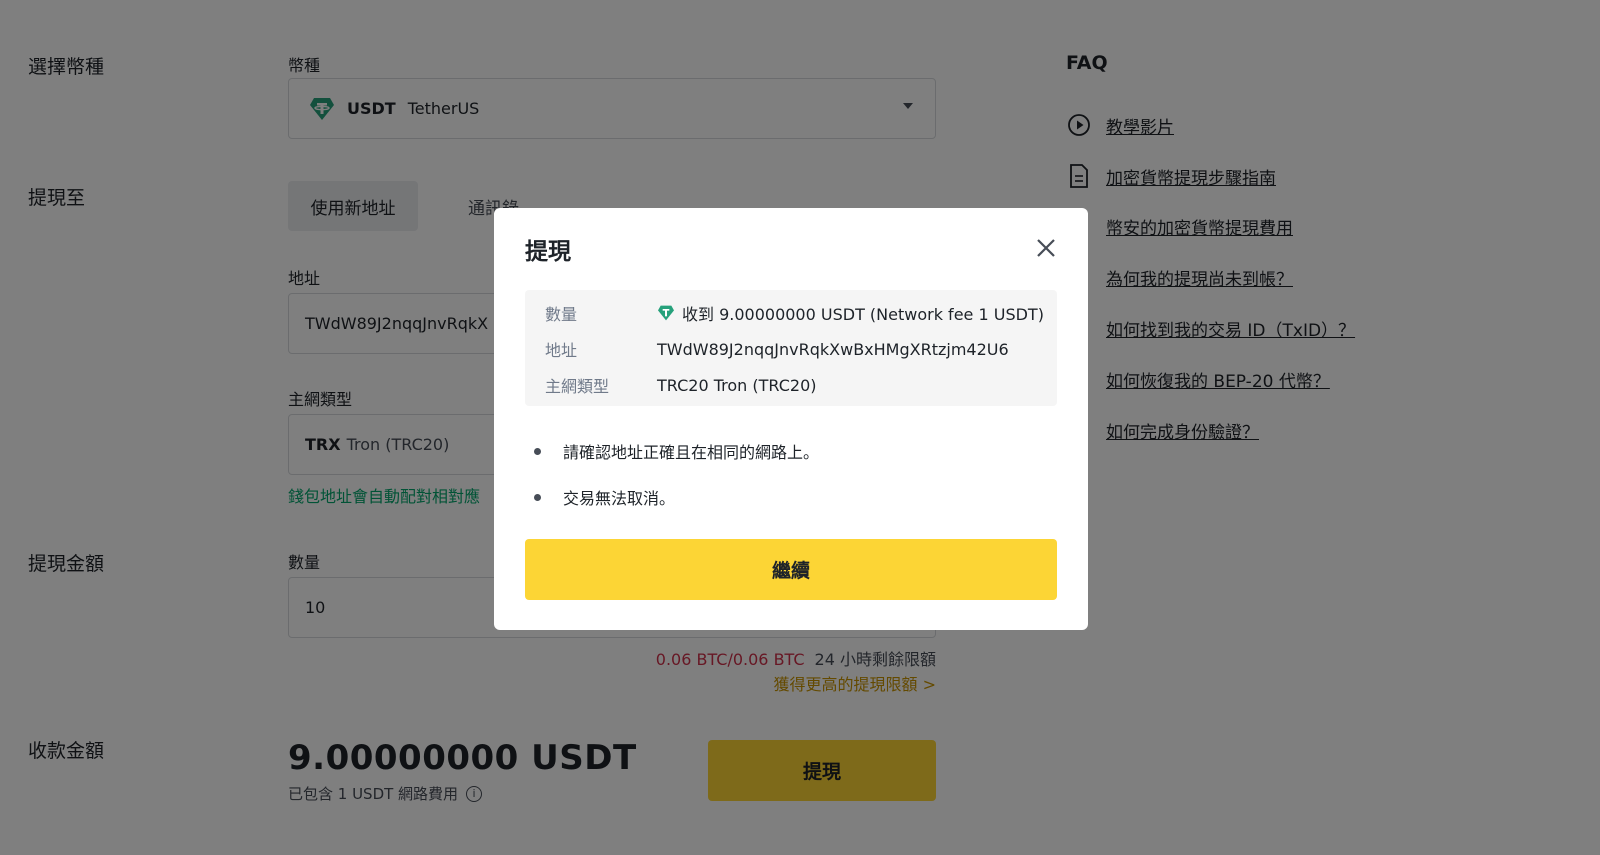 The image size is (1600, 855). I want to click on info-value-text: 收到 9.00000000 USDT (Network fee 1 USDT), so click(863, 314).